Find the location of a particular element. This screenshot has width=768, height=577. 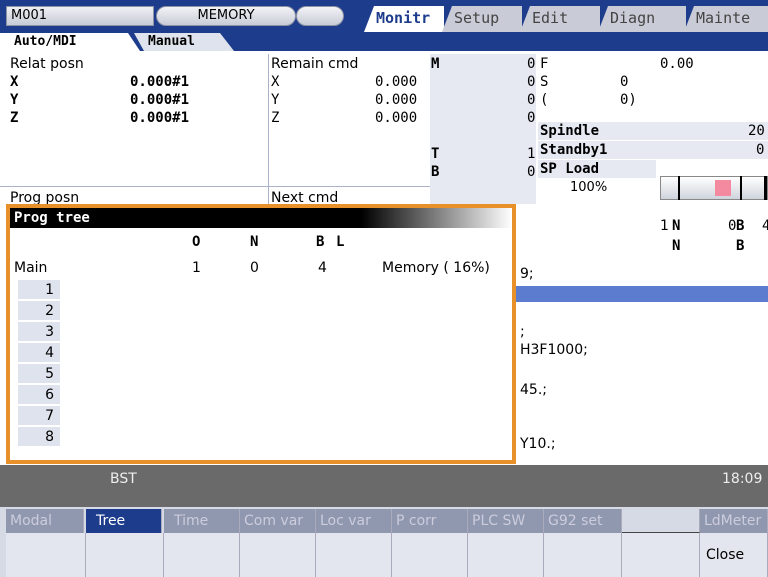

tree-level-row: 5 is located at coordinates (39, 374).